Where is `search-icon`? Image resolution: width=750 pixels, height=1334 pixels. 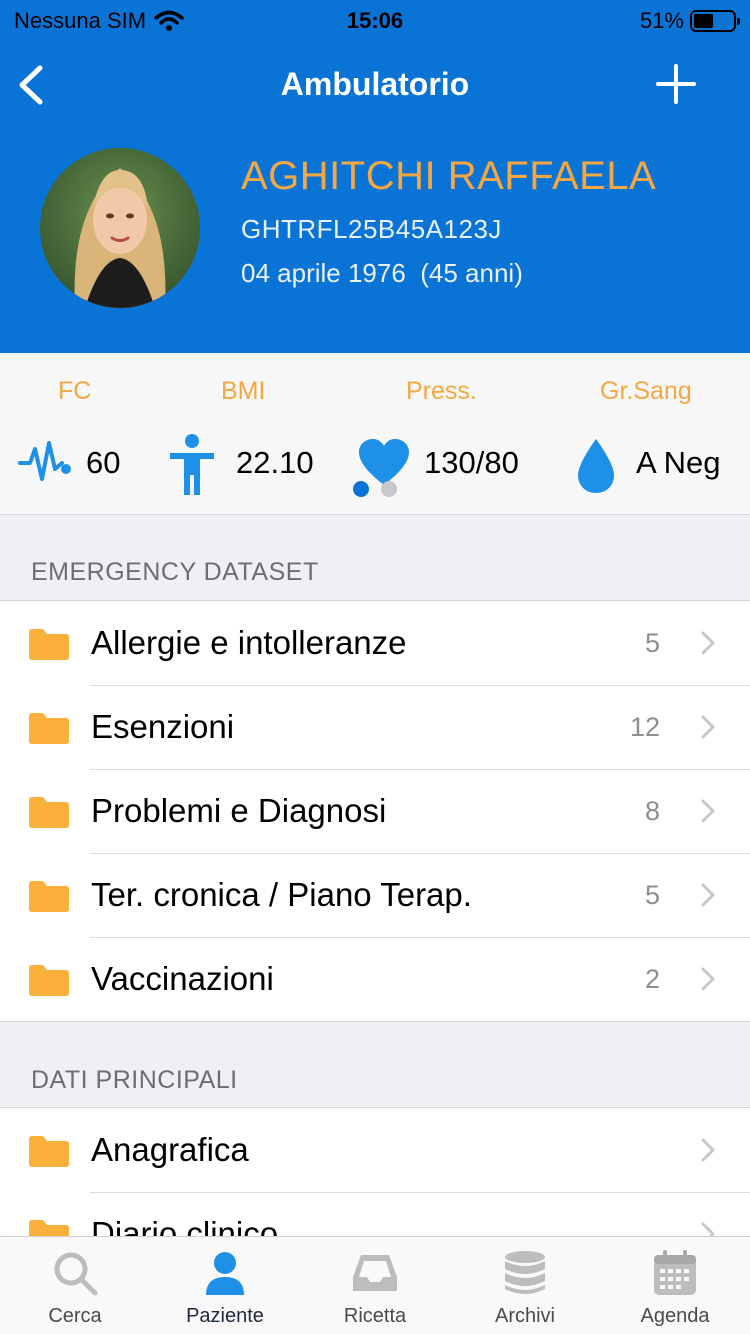 search-icon is located at coordinates (76, 1274).